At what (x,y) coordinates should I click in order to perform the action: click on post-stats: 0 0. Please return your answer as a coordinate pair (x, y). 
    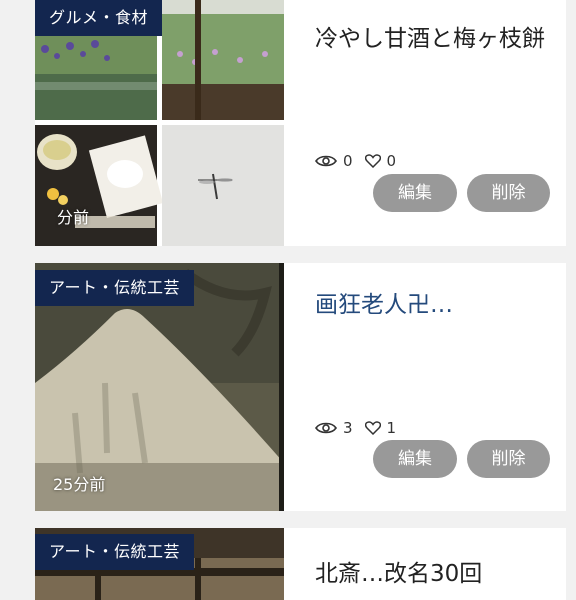
    Looking at the image, I should click on (355, 161).